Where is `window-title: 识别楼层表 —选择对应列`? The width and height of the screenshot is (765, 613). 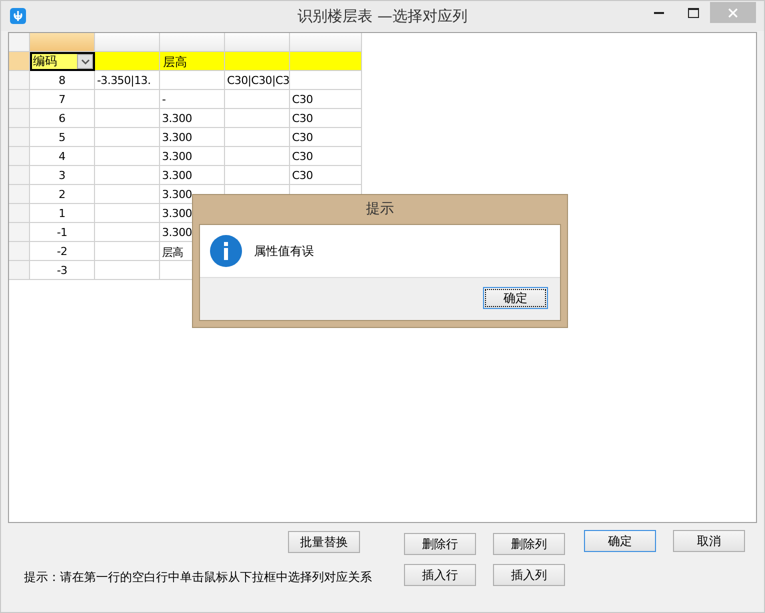
window-title: 识别楼层表 —选择对应列 is located at coordinates (382, 16).